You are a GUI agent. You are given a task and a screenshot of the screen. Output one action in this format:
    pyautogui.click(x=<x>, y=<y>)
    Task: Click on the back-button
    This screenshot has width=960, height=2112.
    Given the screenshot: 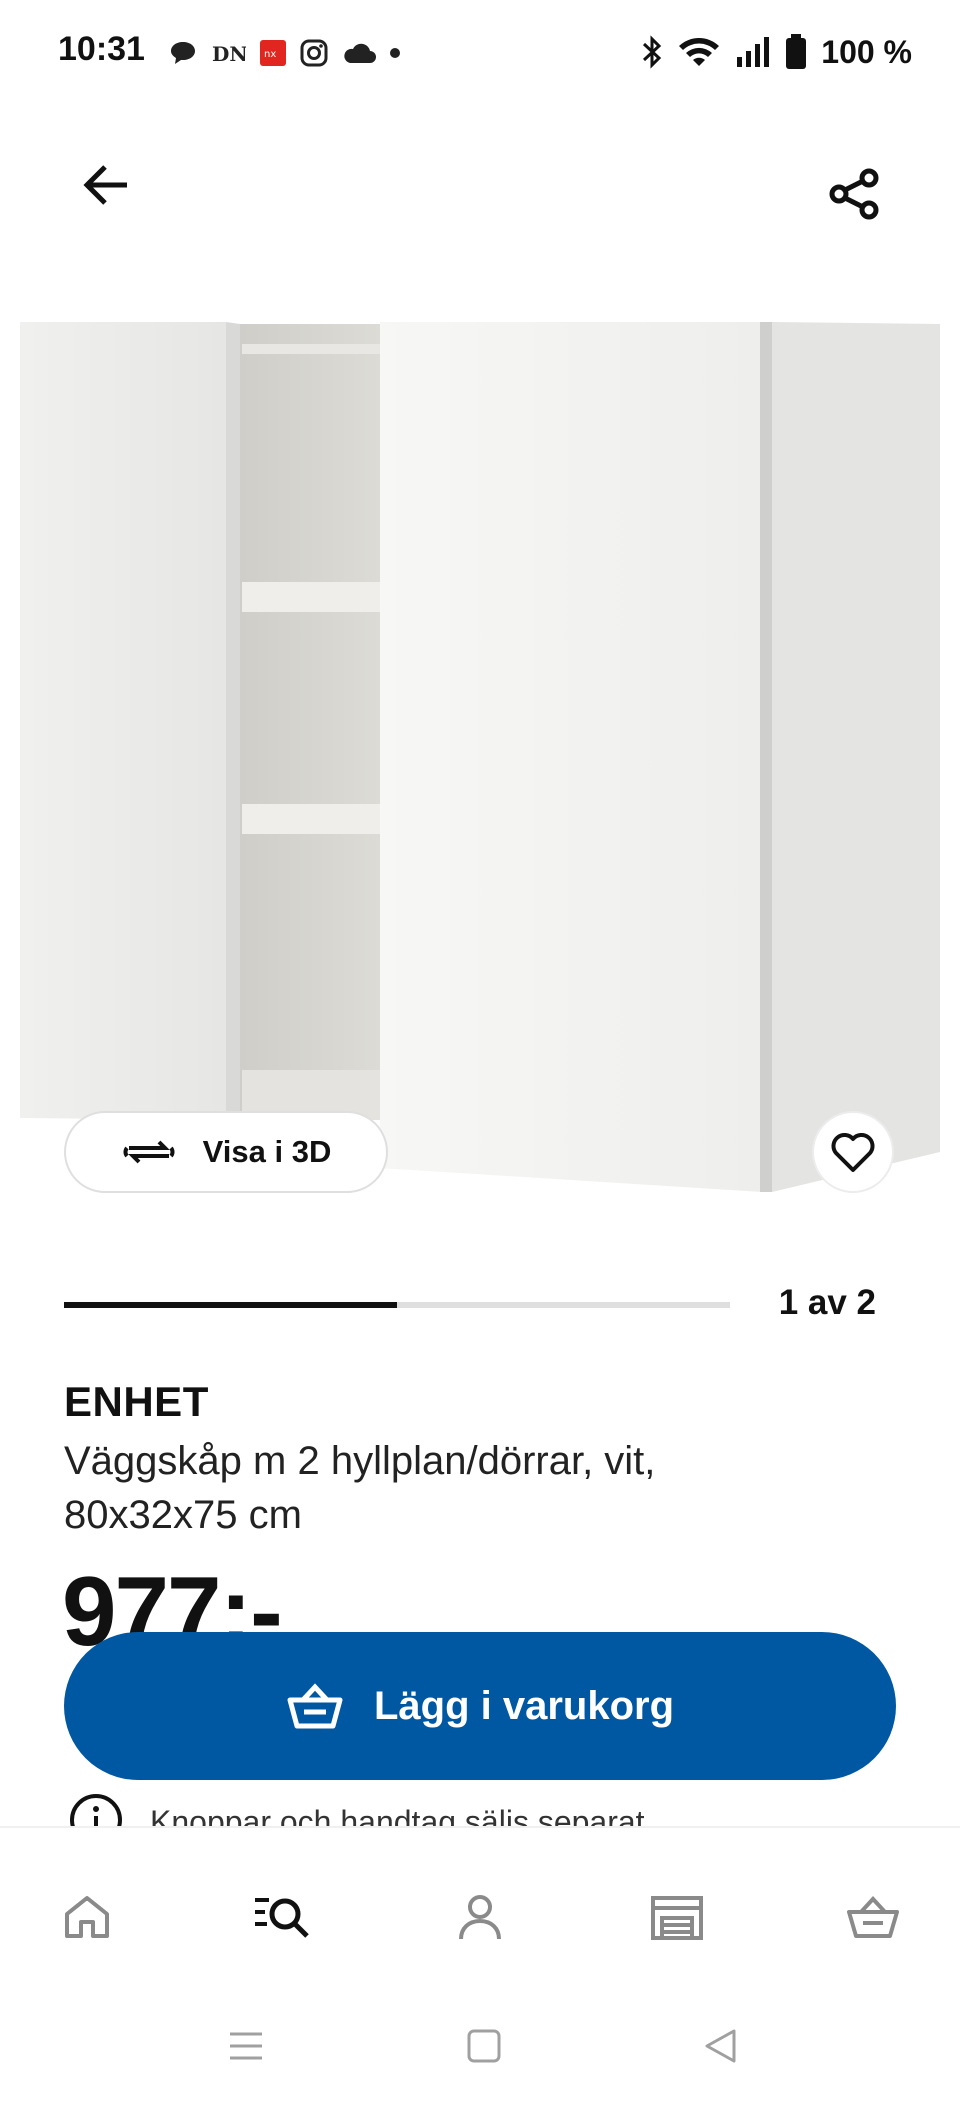 What is the action you would take?
    pyautogui.click(x=107, y=185)
    